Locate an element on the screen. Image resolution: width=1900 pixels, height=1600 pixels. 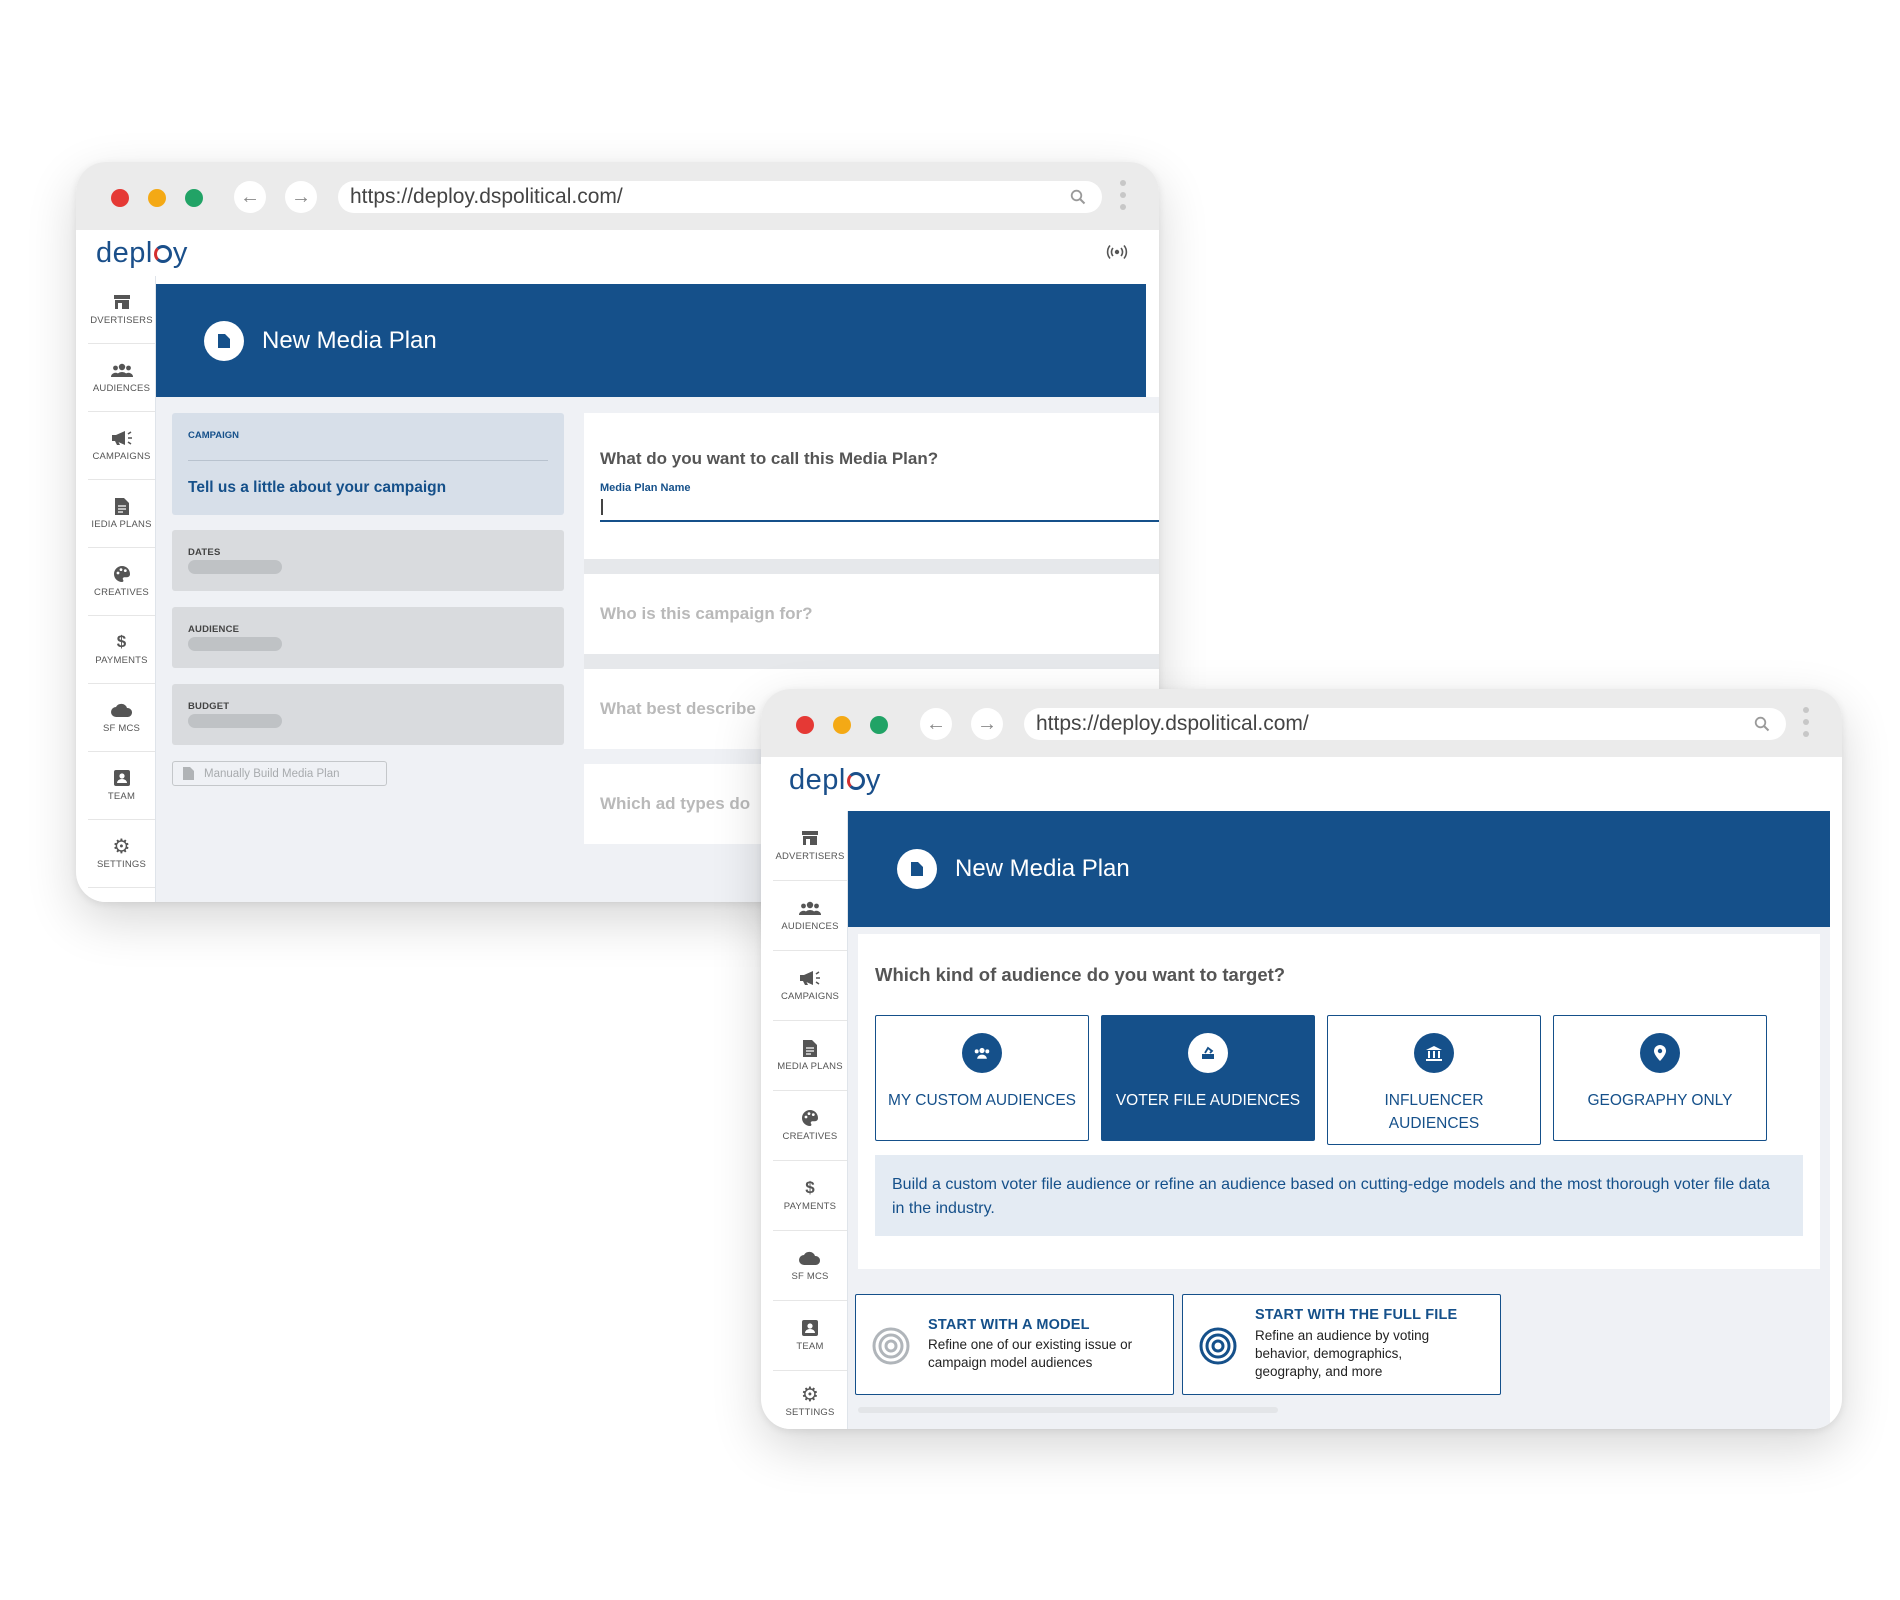
step-budget-label: BUDGET is located at coordinates (209, 706).